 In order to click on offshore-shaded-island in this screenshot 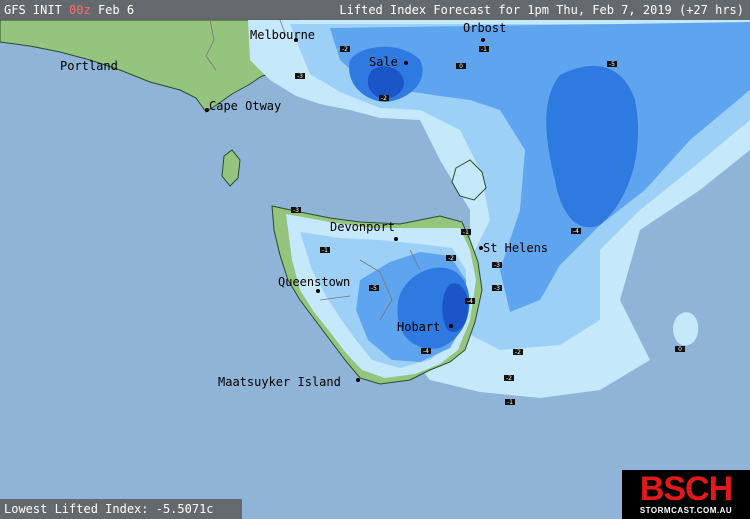, I will do `click(686, 329)`.